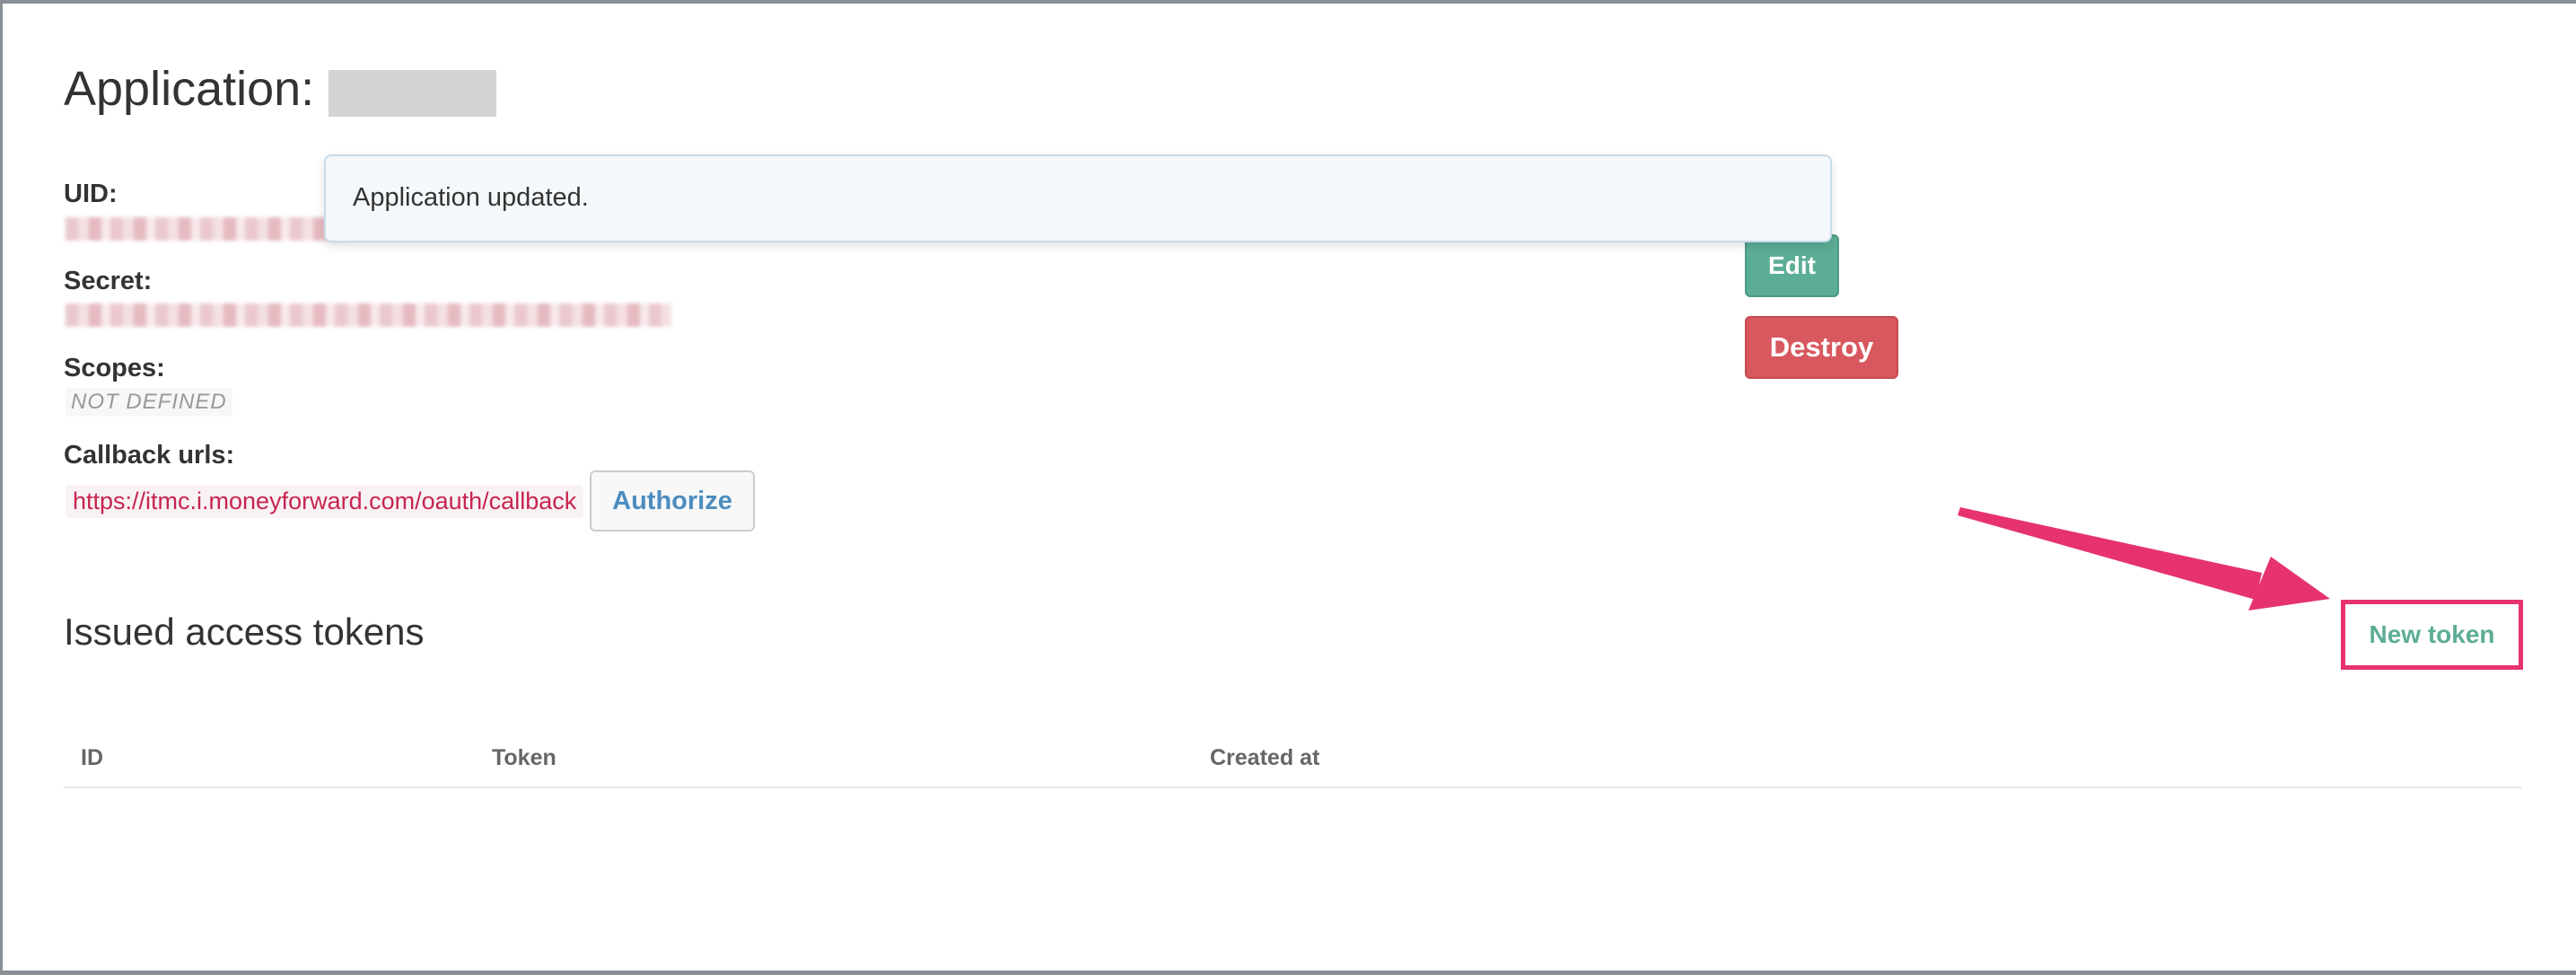 The width and height of the screenshot is (2576, 975). I want to click on arrow-right-icon, so click(2144, 558).